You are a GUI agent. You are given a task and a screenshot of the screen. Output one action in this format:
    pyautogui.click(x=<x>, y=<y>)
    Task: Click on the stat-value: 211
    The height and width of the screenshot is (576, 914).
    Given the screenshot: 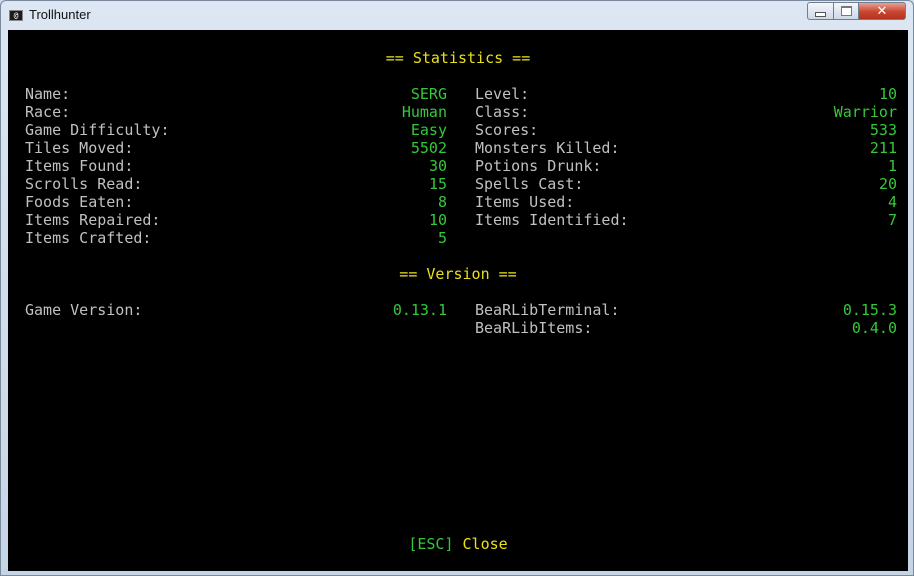 What is the action you would take?
    pyautogui.click(x=883, y=148)
    